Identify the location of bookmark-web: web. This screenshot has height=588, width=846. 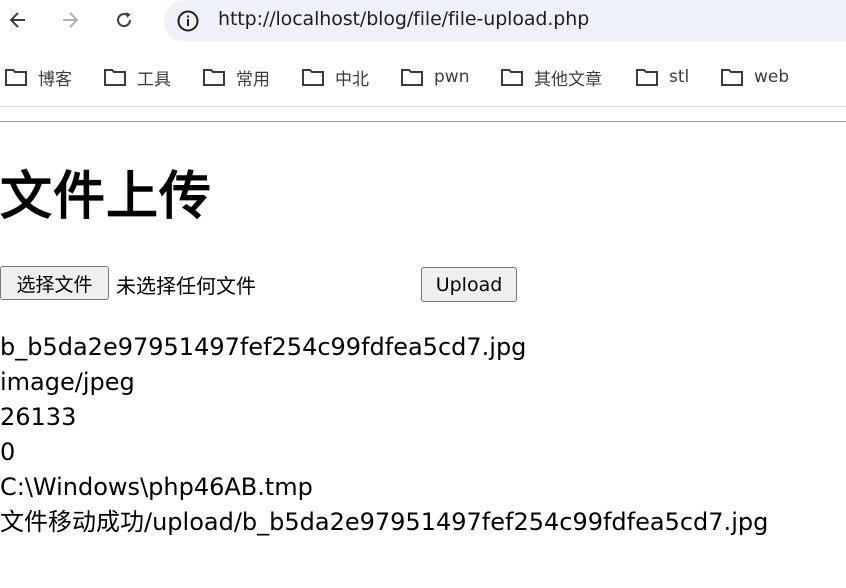
(754, 77).